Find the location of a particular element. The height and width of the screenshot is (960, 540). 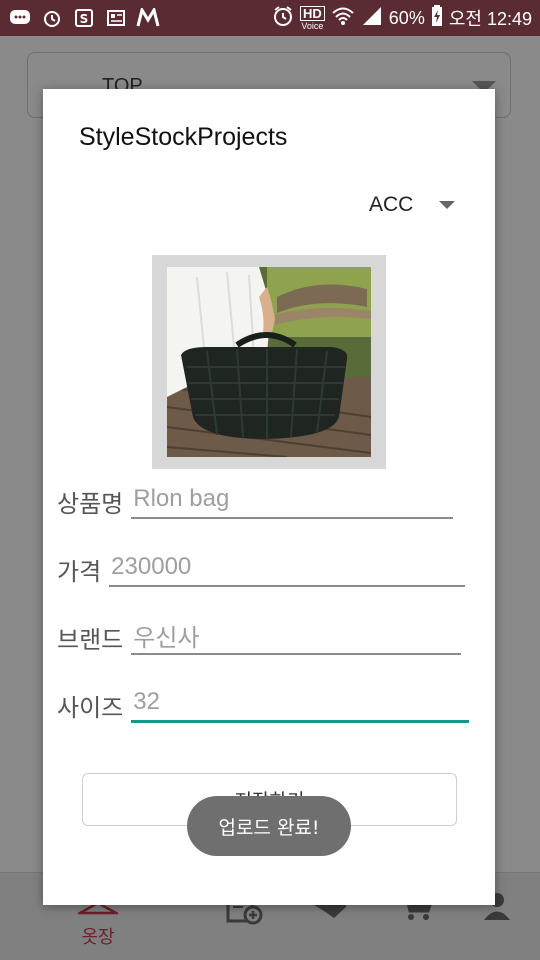

signal-icon is located at coordinates (372, 18).